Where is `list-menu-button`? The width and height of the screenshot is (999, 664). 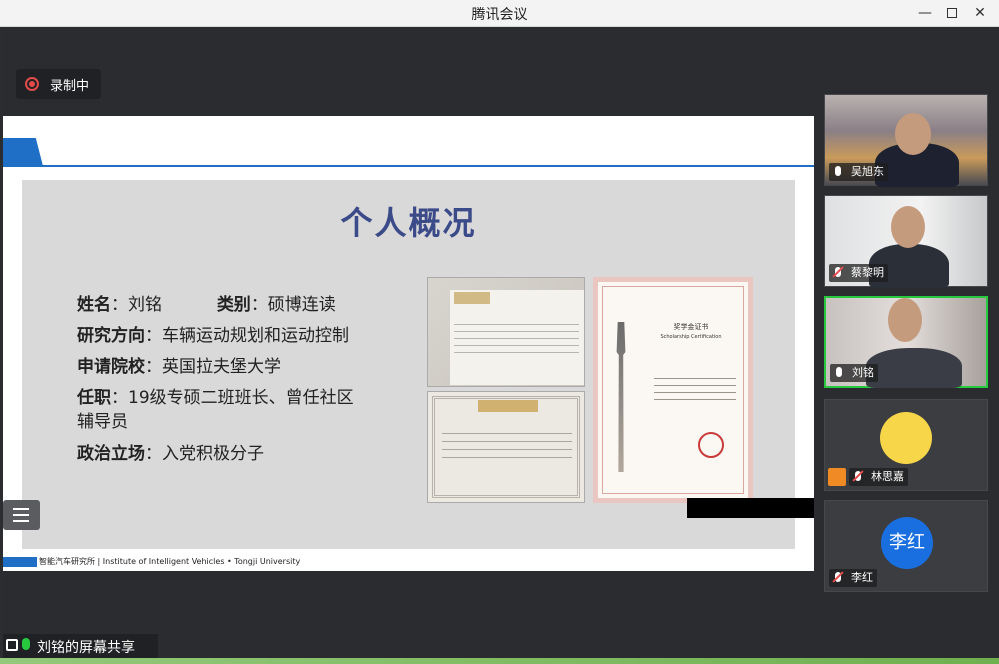 list-menu-button is located at coordinates (21, 515).